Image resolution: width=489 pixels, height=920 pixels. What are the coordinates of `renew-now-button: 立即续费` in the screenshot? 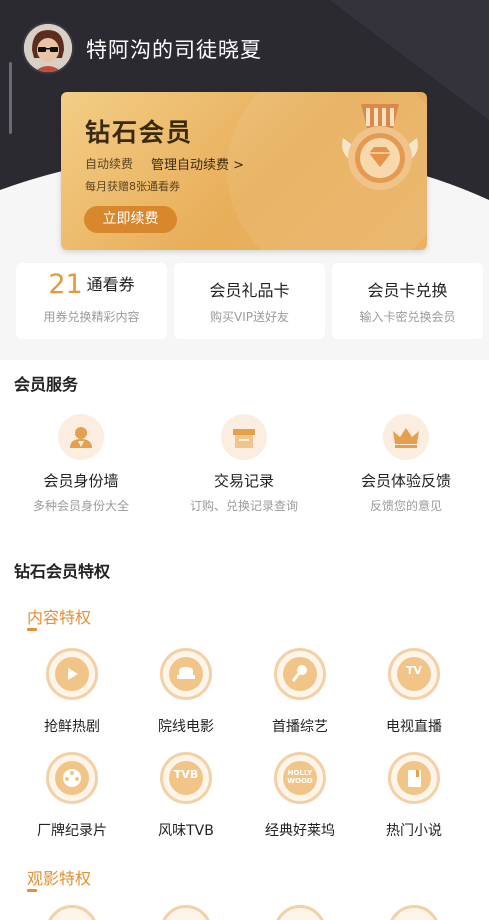 It's located at (130, 219).